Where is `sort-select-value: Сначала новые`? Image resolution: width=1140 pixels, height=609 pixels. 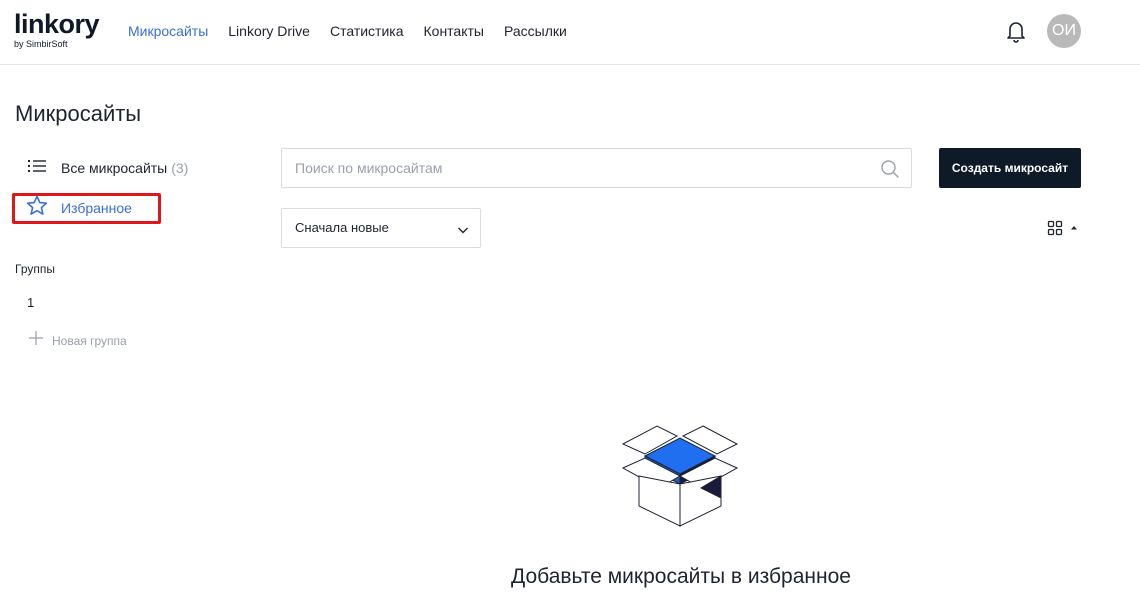 sort-select-value: Сначала новые is located at coordinates (342, 227).